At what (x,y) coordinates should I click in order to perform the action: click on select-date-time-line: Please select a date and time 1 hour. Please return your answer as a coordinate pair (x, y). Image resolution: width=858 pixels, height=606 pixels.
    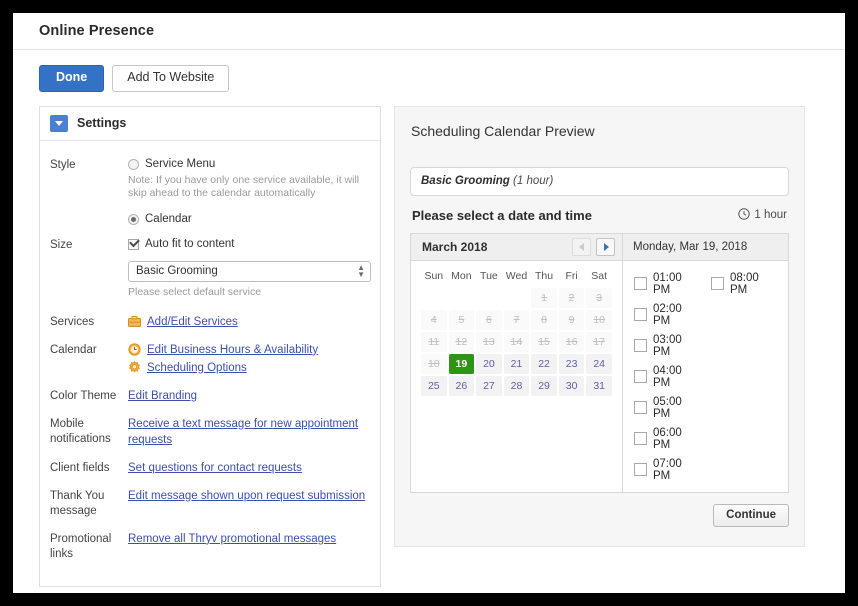
    Looking at the image, I should click on (599, 215).